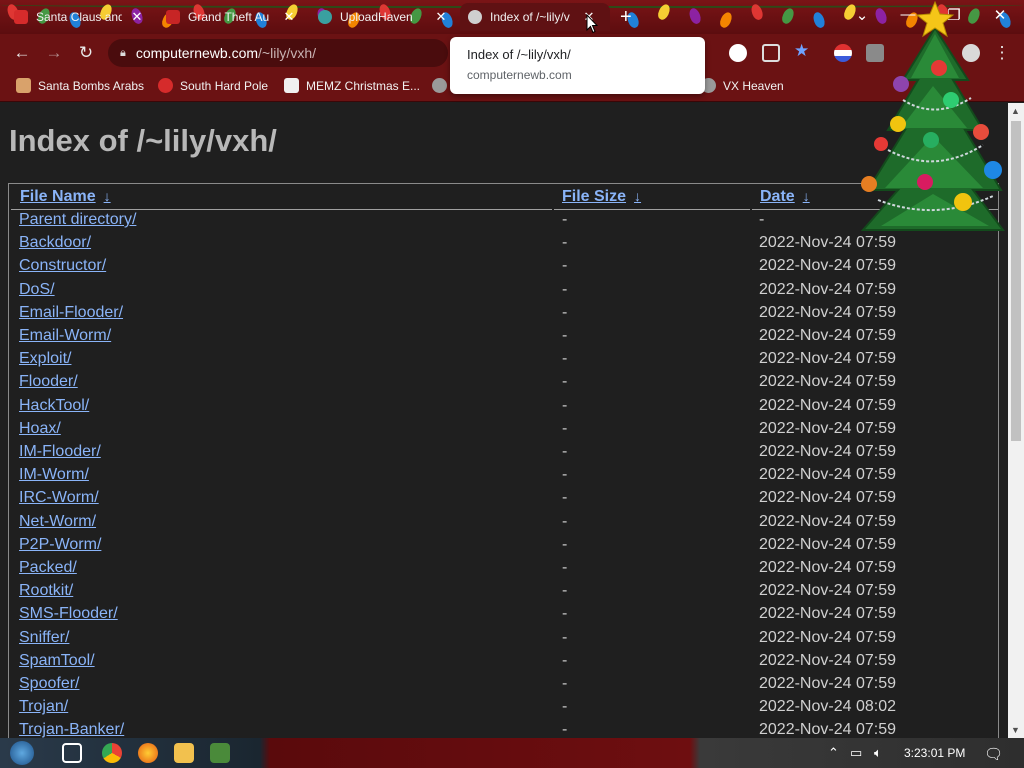 The image size is (1024, 768). What do you see at coordinates (1016, 281) in the screenshot?
I see `scrollbar-thumb` at bounding box center [1016, 281].